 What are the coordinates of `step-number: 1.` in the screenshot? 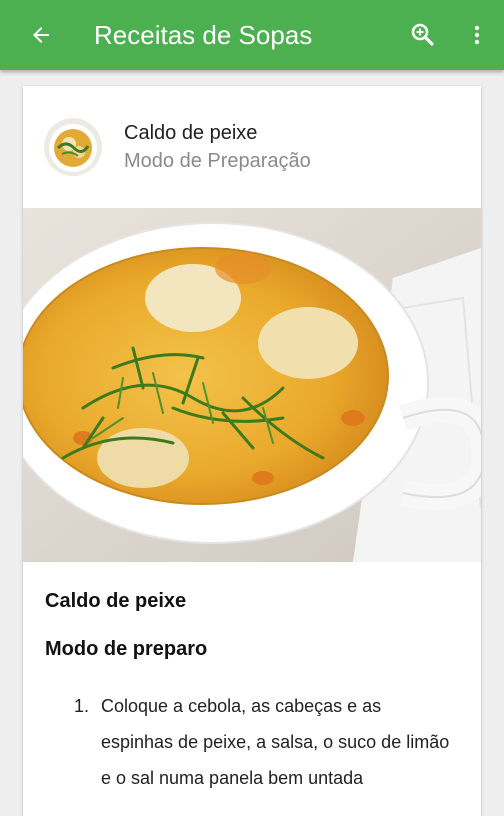 It's located at (81, 706).